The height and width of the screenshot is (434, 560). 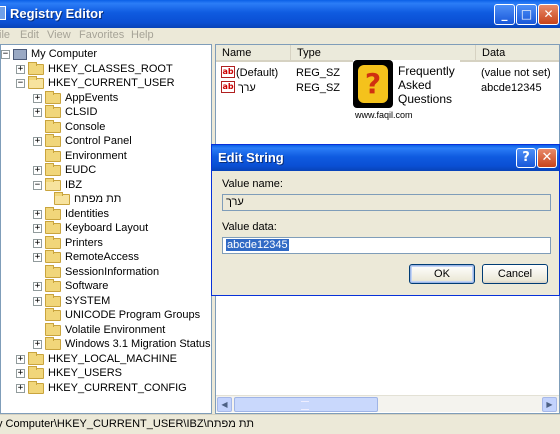 I want to click on maximize-button: □, so click(x=526, y=14).